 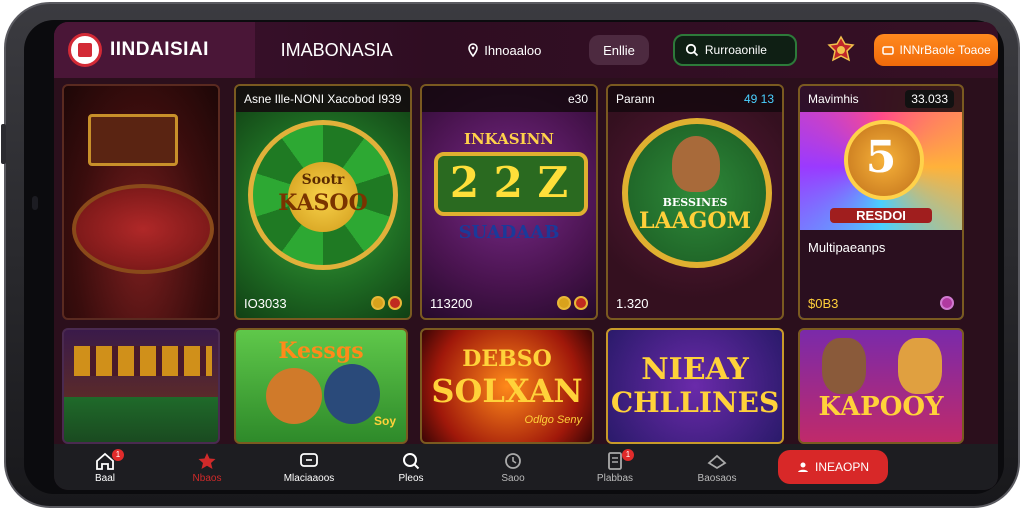 What do you see at coordinates (513, 460) in the screenshot?
I see `clock-icon` at bounding box center [513, 460].